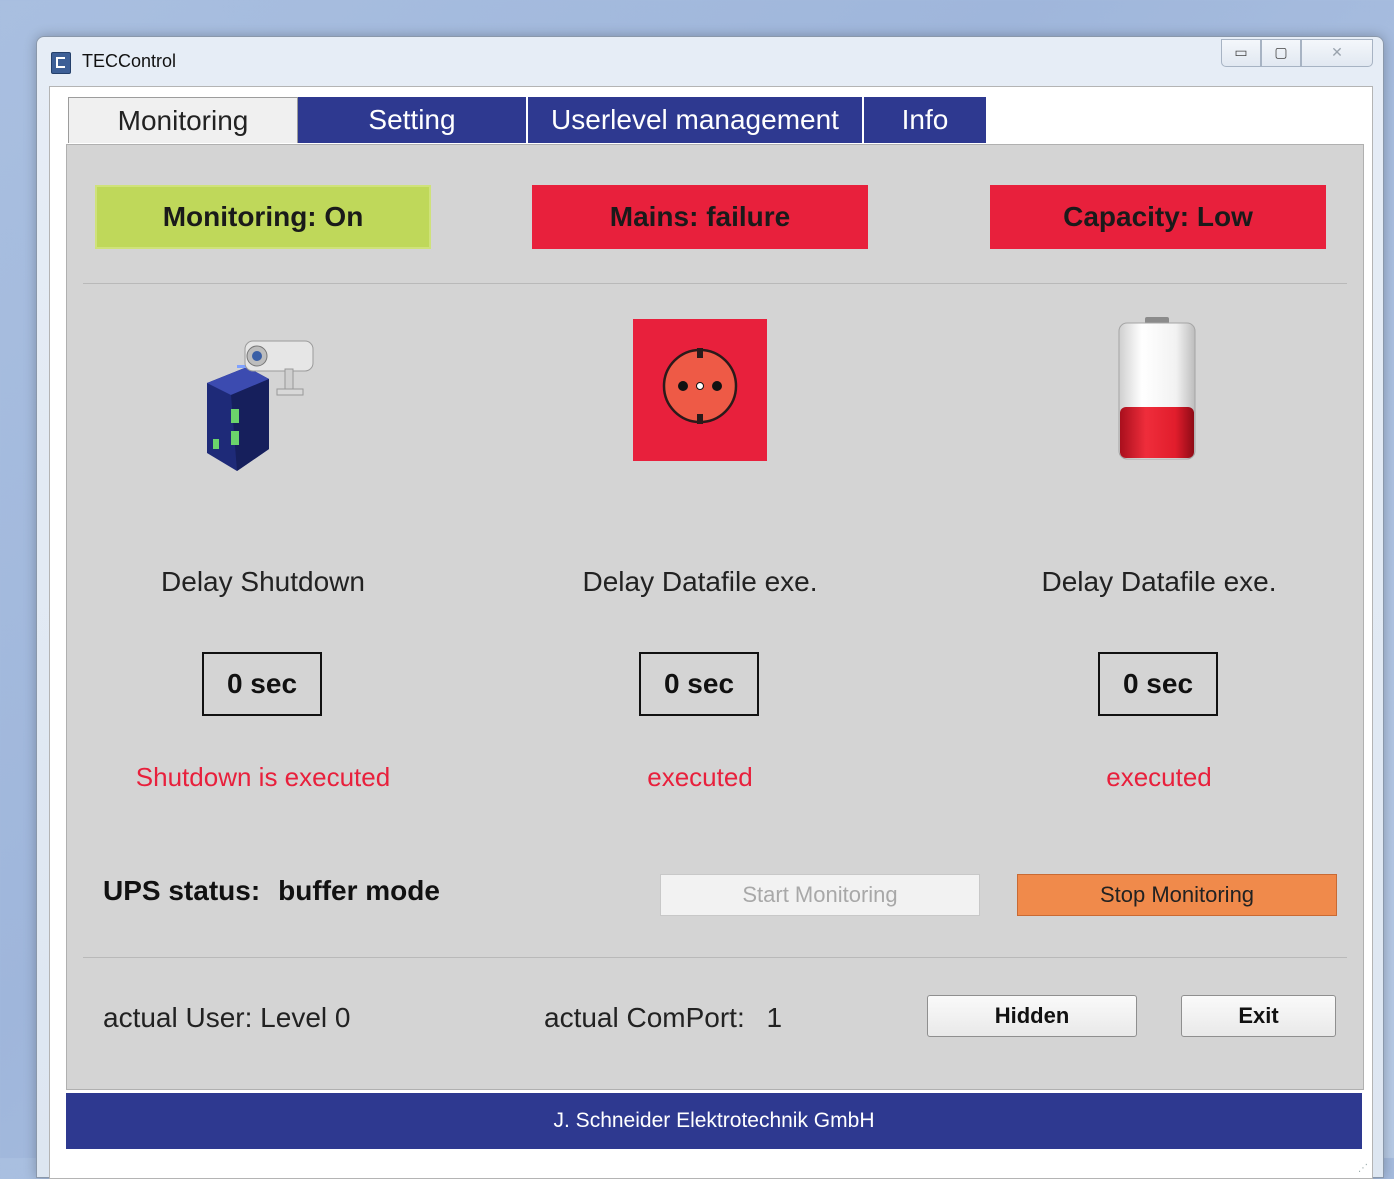  I want to click on monitoring-status-badge: Monitoring: On, so click(263, 217).